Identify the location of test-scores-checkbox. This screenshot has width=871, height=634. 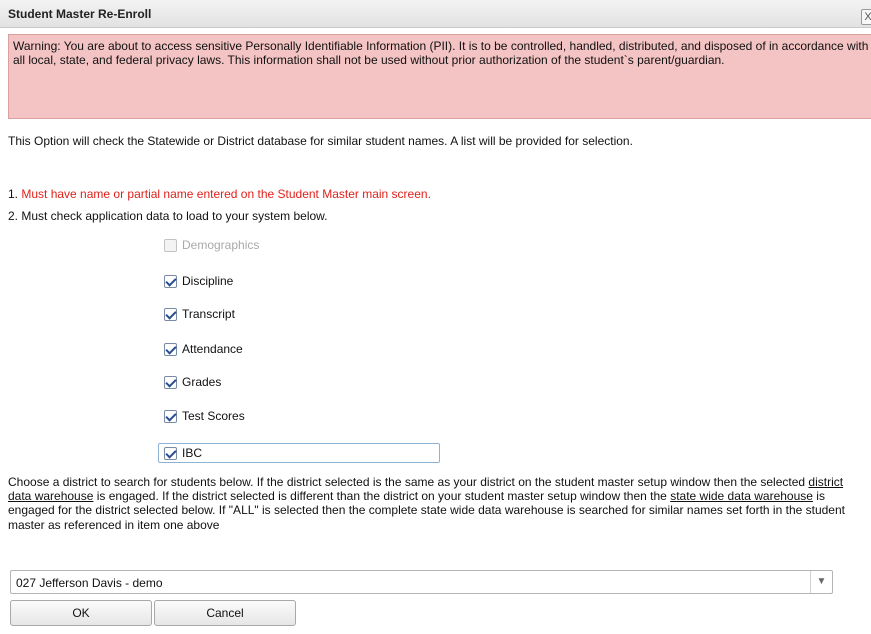
(170, 416).